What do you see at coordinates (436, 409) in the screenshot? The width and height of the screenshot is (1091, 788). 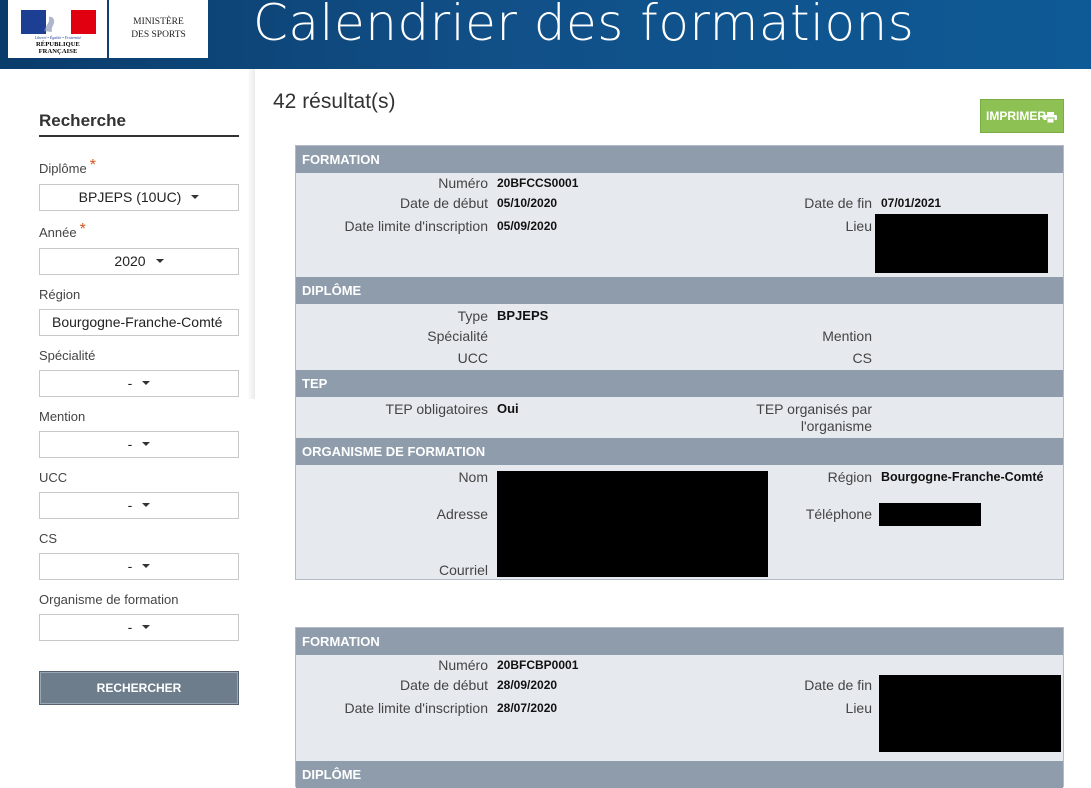 I see `tep-obligatoires-label: TEP obligatoires` at bounding box center [436, 409].